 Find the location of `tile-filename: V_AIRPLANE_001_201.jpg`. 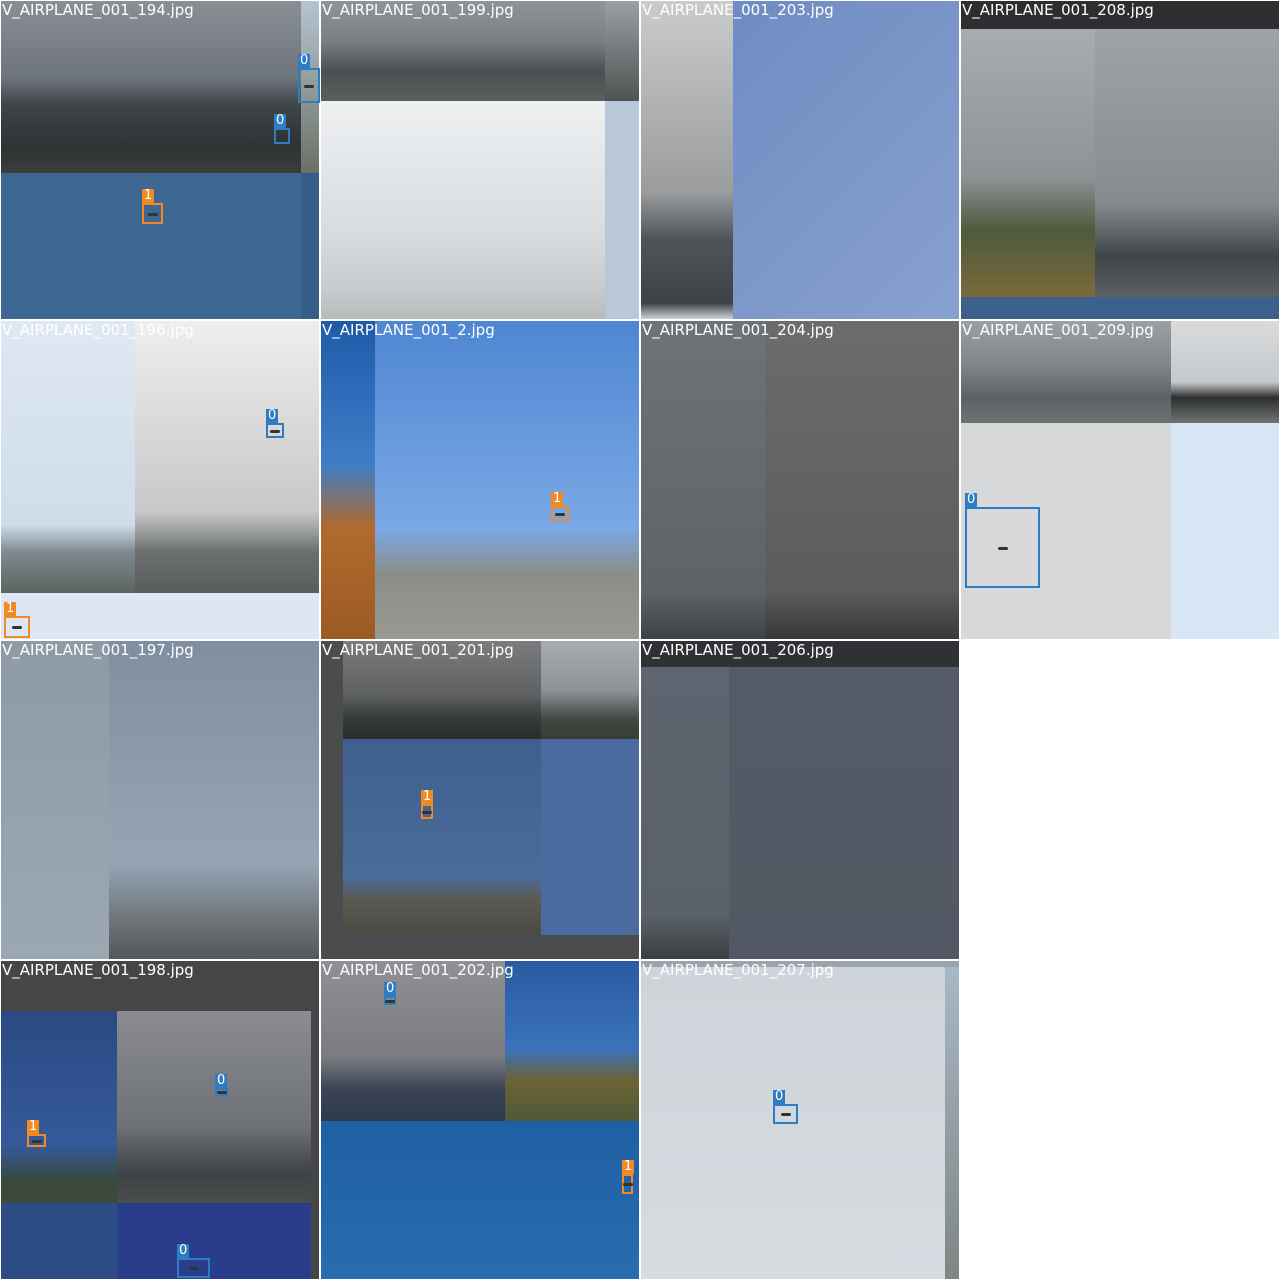

tile-filename: V_AIRPLANE_001_201.jpg is located at coordinates (418, 650).